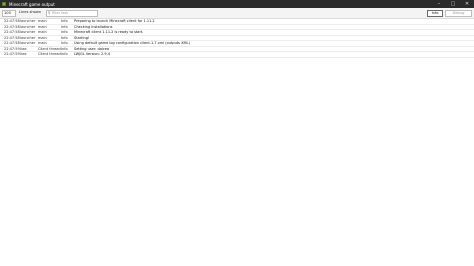 This screenshot has height=266, width=474. I want to click on lines-shown-label: Lines shown, so click(30, 12).